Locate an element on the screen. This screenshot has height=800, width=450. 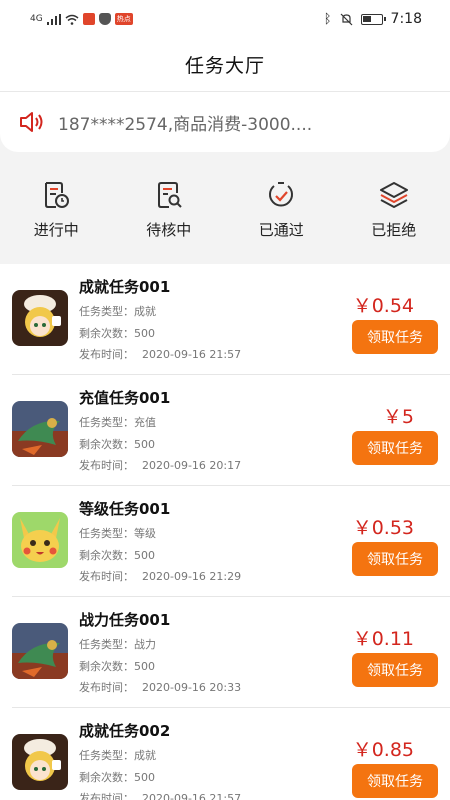
document-clock-icon is located at coordinates (57, 195).